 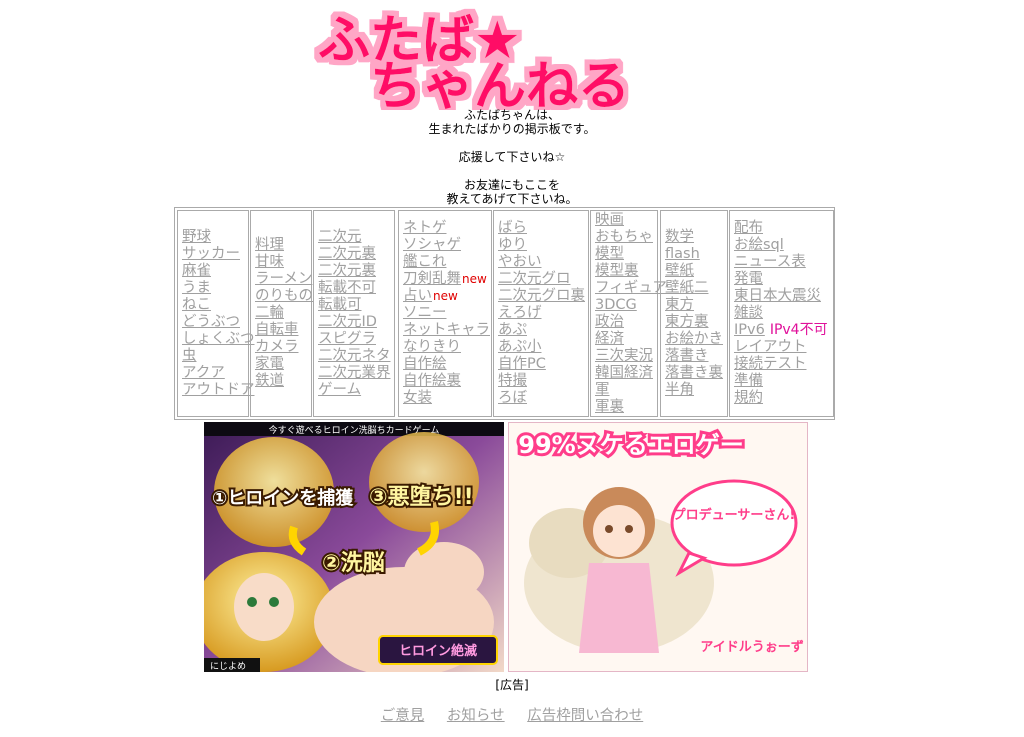 What do you see at coordinates (543, 347) in the screenshot?
I see `board-link: あぷ小` at bounding box center [543, 347].